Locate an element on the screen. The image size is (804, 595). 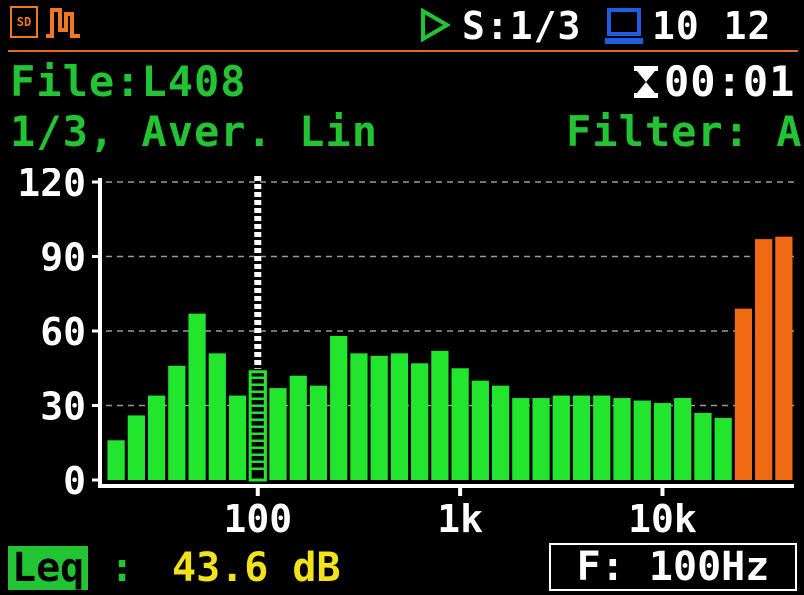
y-tick-label: 0 is located at coordinates (74, 481).